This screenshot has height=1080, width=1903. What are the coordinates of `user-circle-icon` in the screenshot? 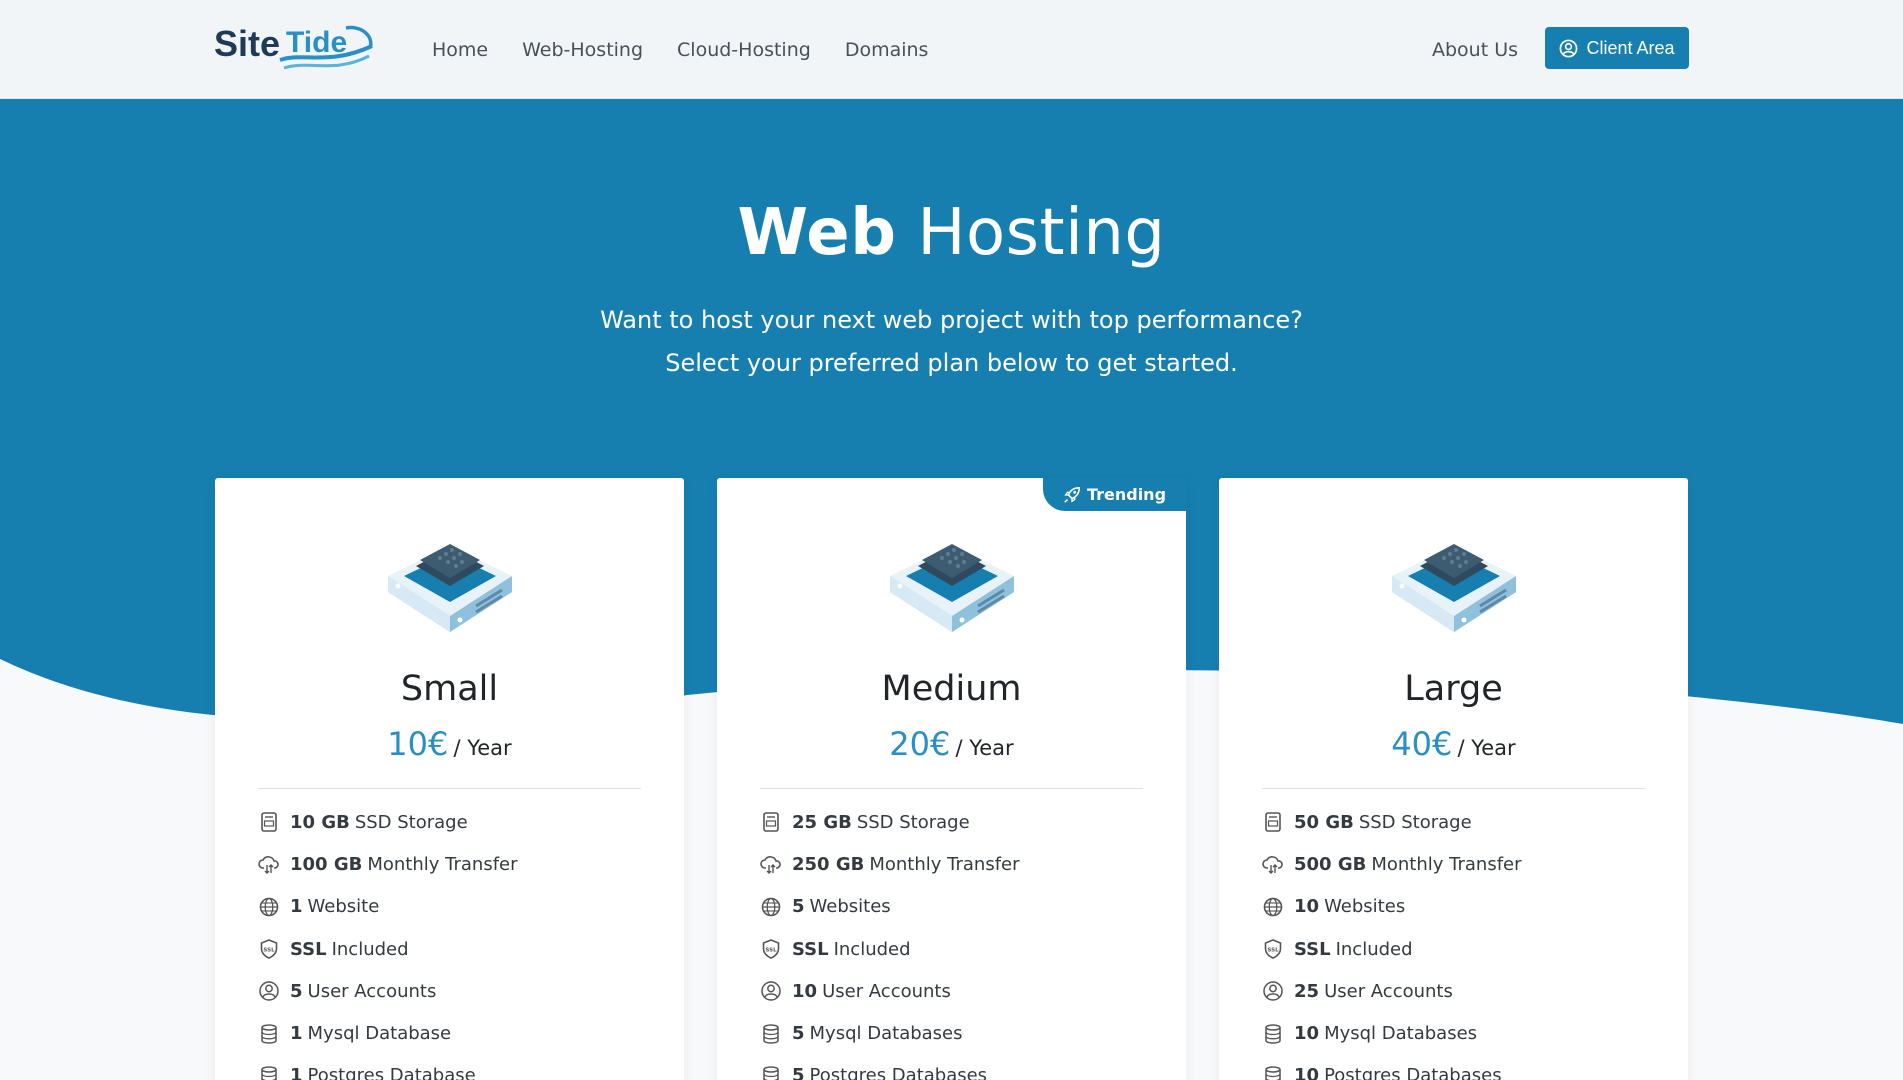 It's located at (1568, 48).